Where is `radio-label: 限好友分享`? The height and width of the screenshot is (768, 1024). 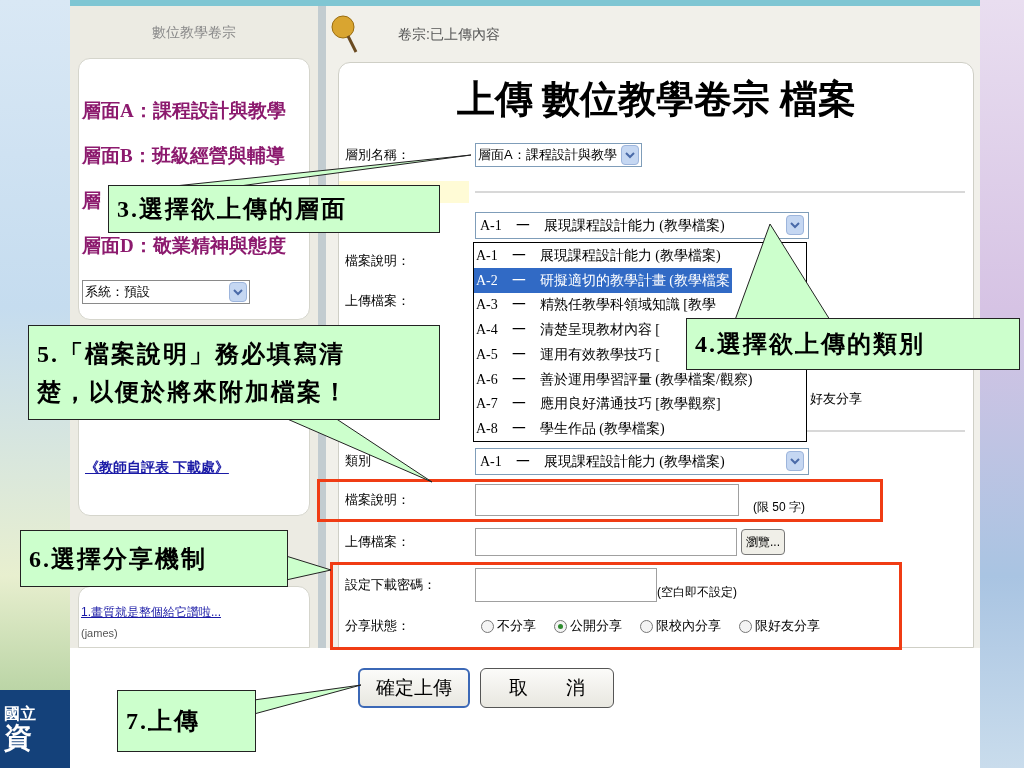
radio-label: 限好友分享 is located at coordinates (787, 626).